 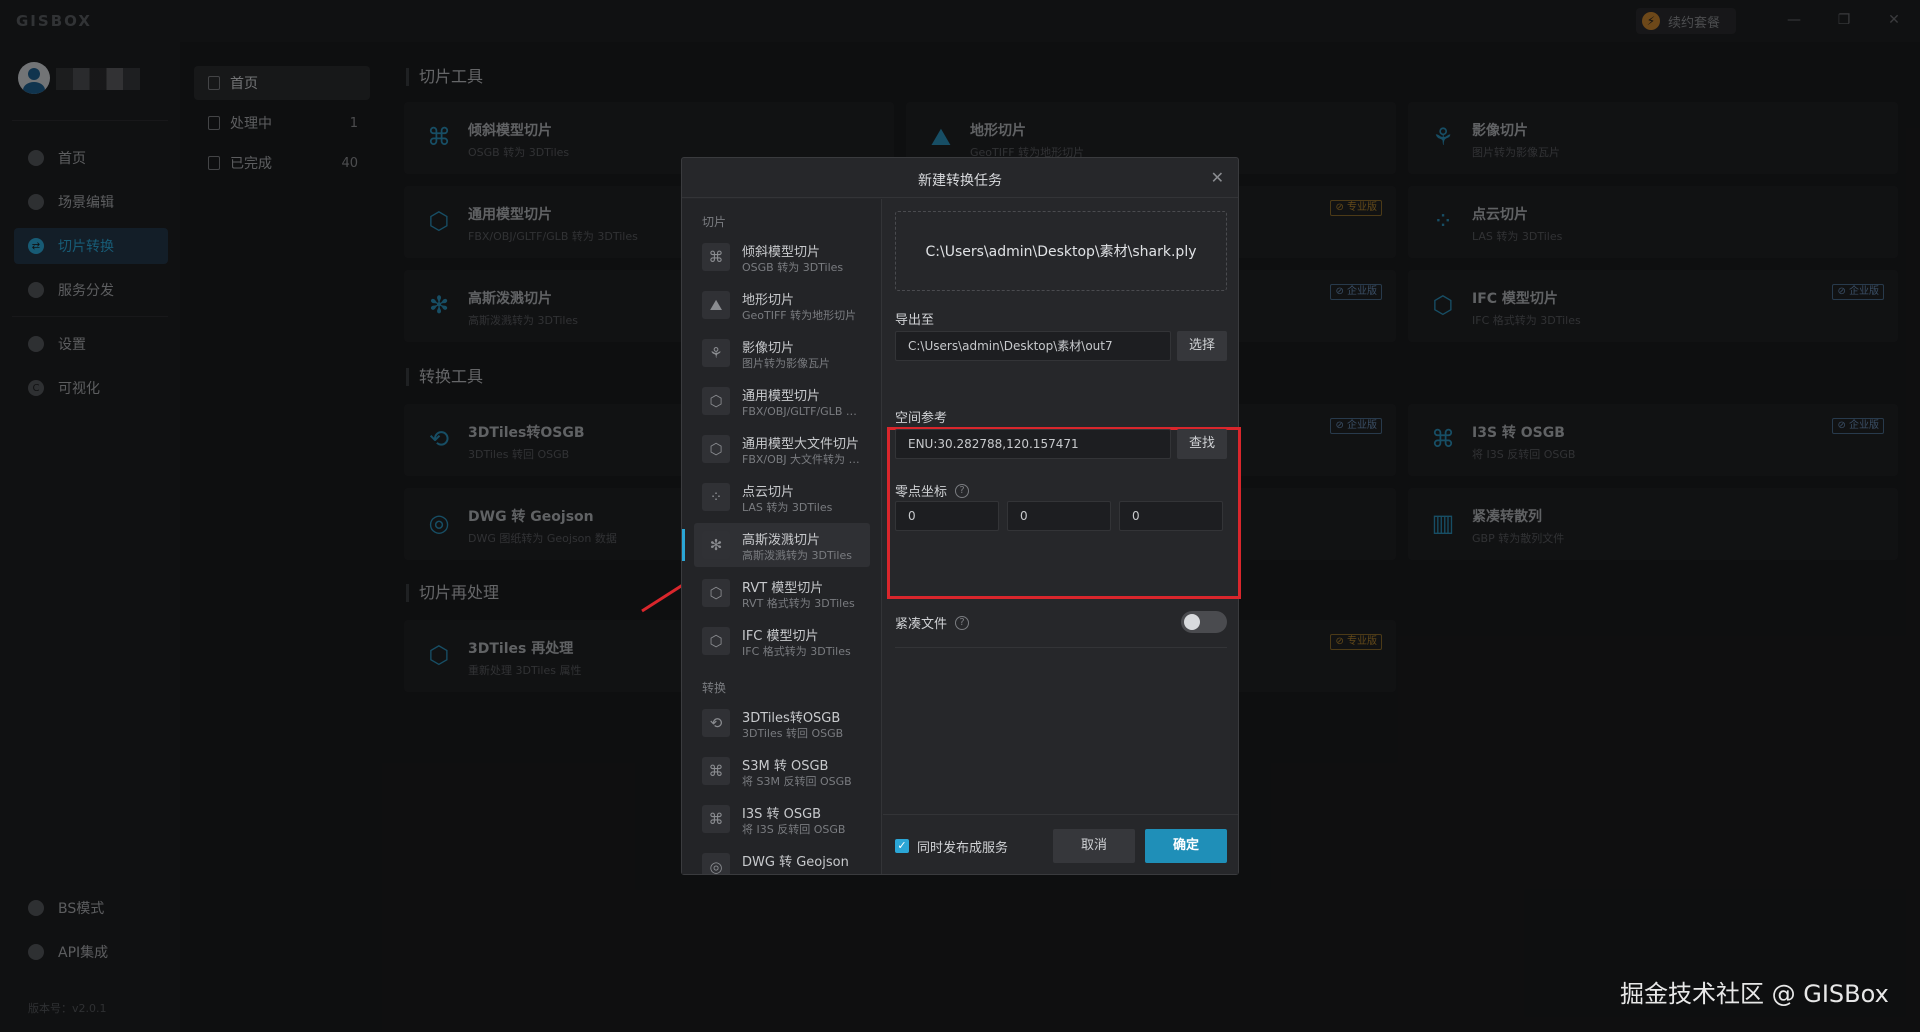 I want to click on list-item: ⌘ I3S 转 OSGB 将 I3S 反转回 OSGB, so click(x=782, y=819).